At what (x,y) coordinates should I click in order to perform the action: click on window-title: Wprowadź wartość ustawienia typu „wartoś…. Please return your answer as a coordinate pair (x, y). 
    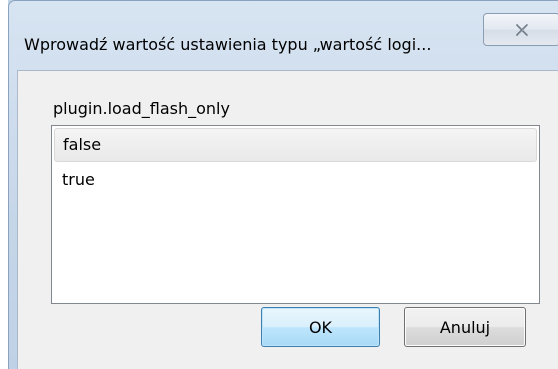
    Looking at the image, I should click on (228, 44).